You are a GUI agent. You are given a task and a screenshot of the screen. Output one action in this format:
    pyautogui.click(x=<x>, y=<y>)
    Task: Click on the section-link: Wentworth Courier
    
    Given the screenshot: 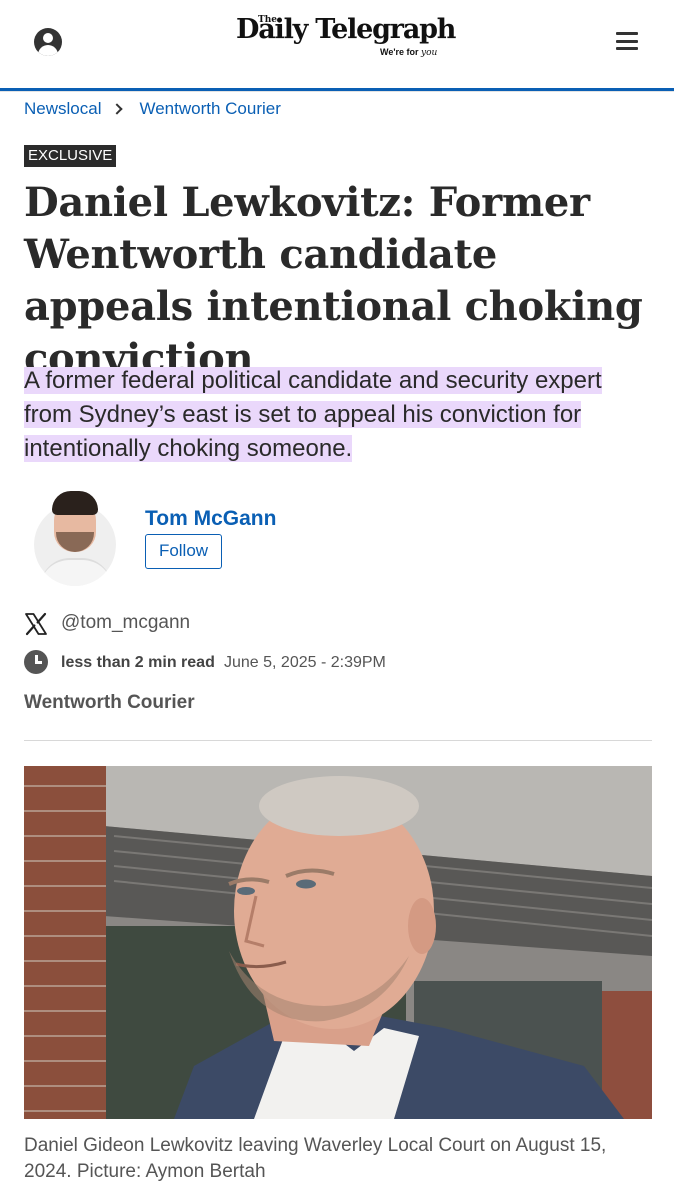 What is the action you would take?
    pyautogui.click(x=109, y=703)
    